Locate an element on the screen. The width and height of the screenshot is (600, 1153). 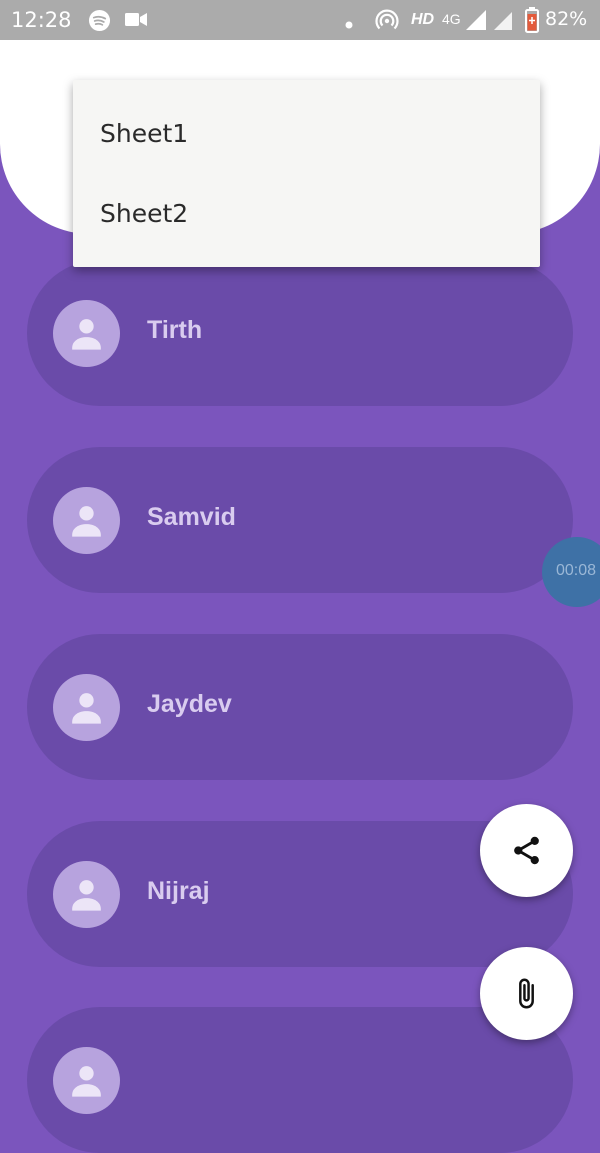
list-item is located at coordinates (300, 1080).